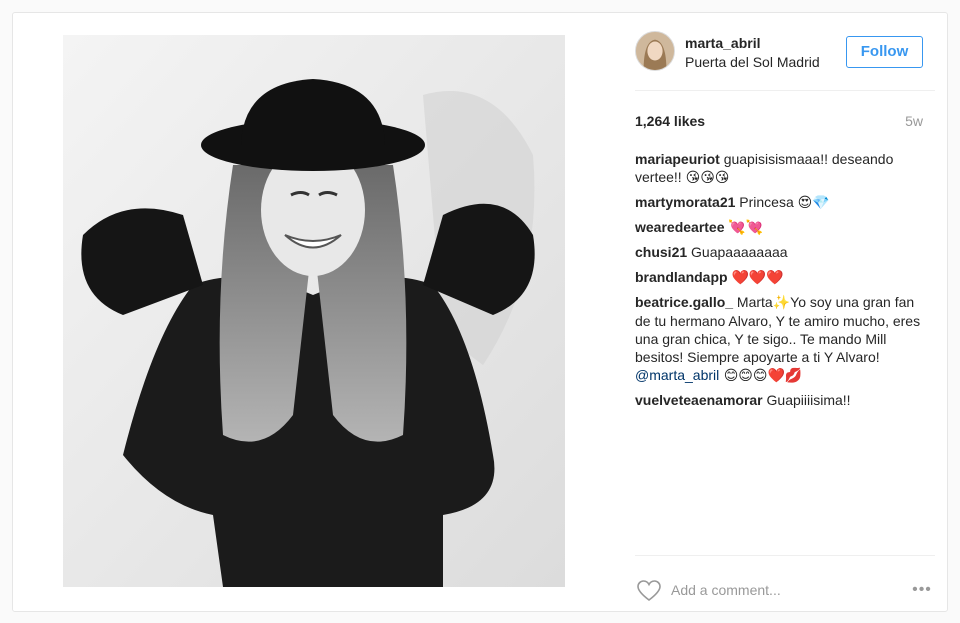 The width and height of the screenshot is (960, 623). I want to click on post-stats: 1,264 likes 5w, so click(785, 123).